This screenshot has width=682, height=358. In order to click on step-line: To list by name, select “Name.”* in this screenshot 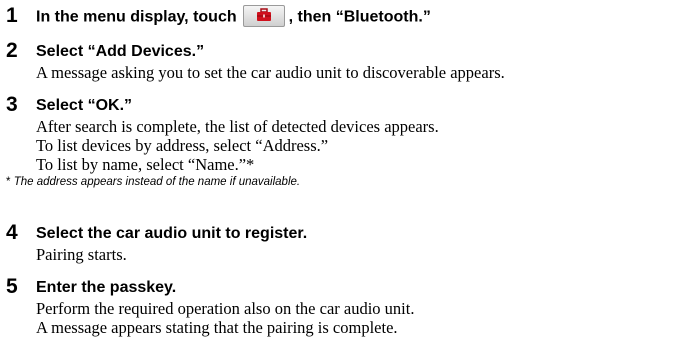, I will do `click(145, 164)`.